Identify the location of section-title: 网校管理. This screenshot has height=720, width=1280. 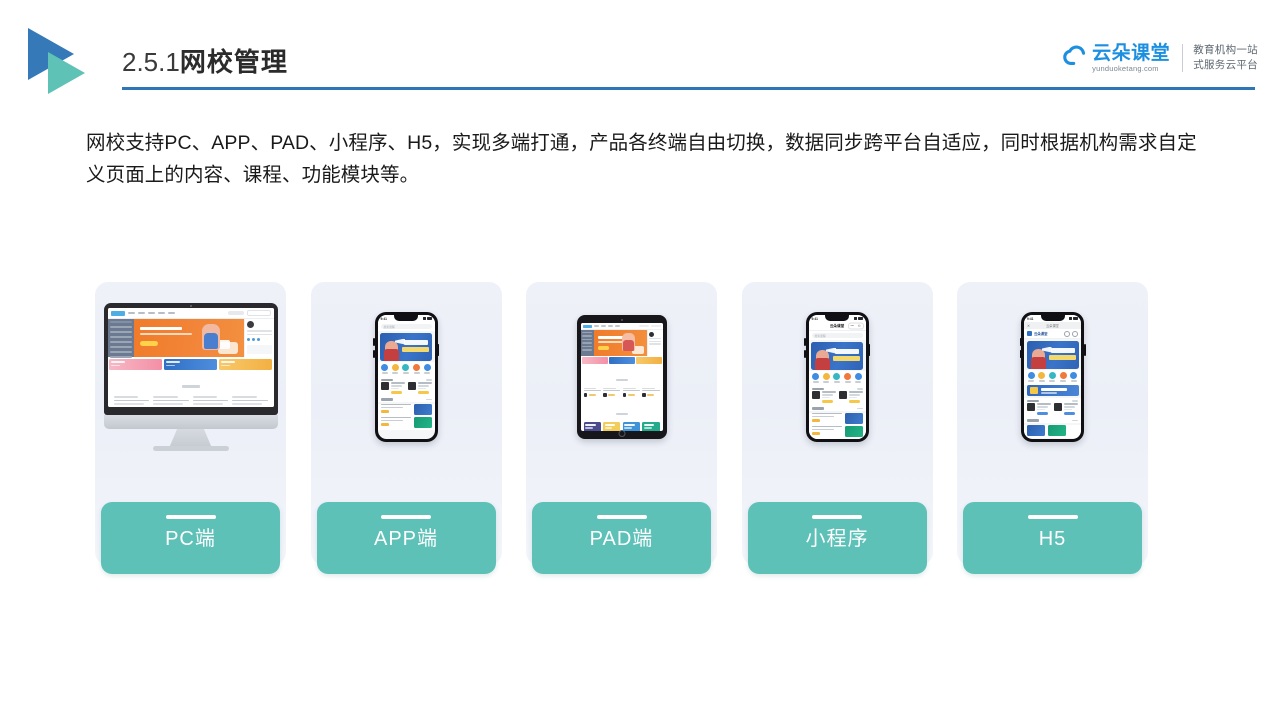
(233, 62).